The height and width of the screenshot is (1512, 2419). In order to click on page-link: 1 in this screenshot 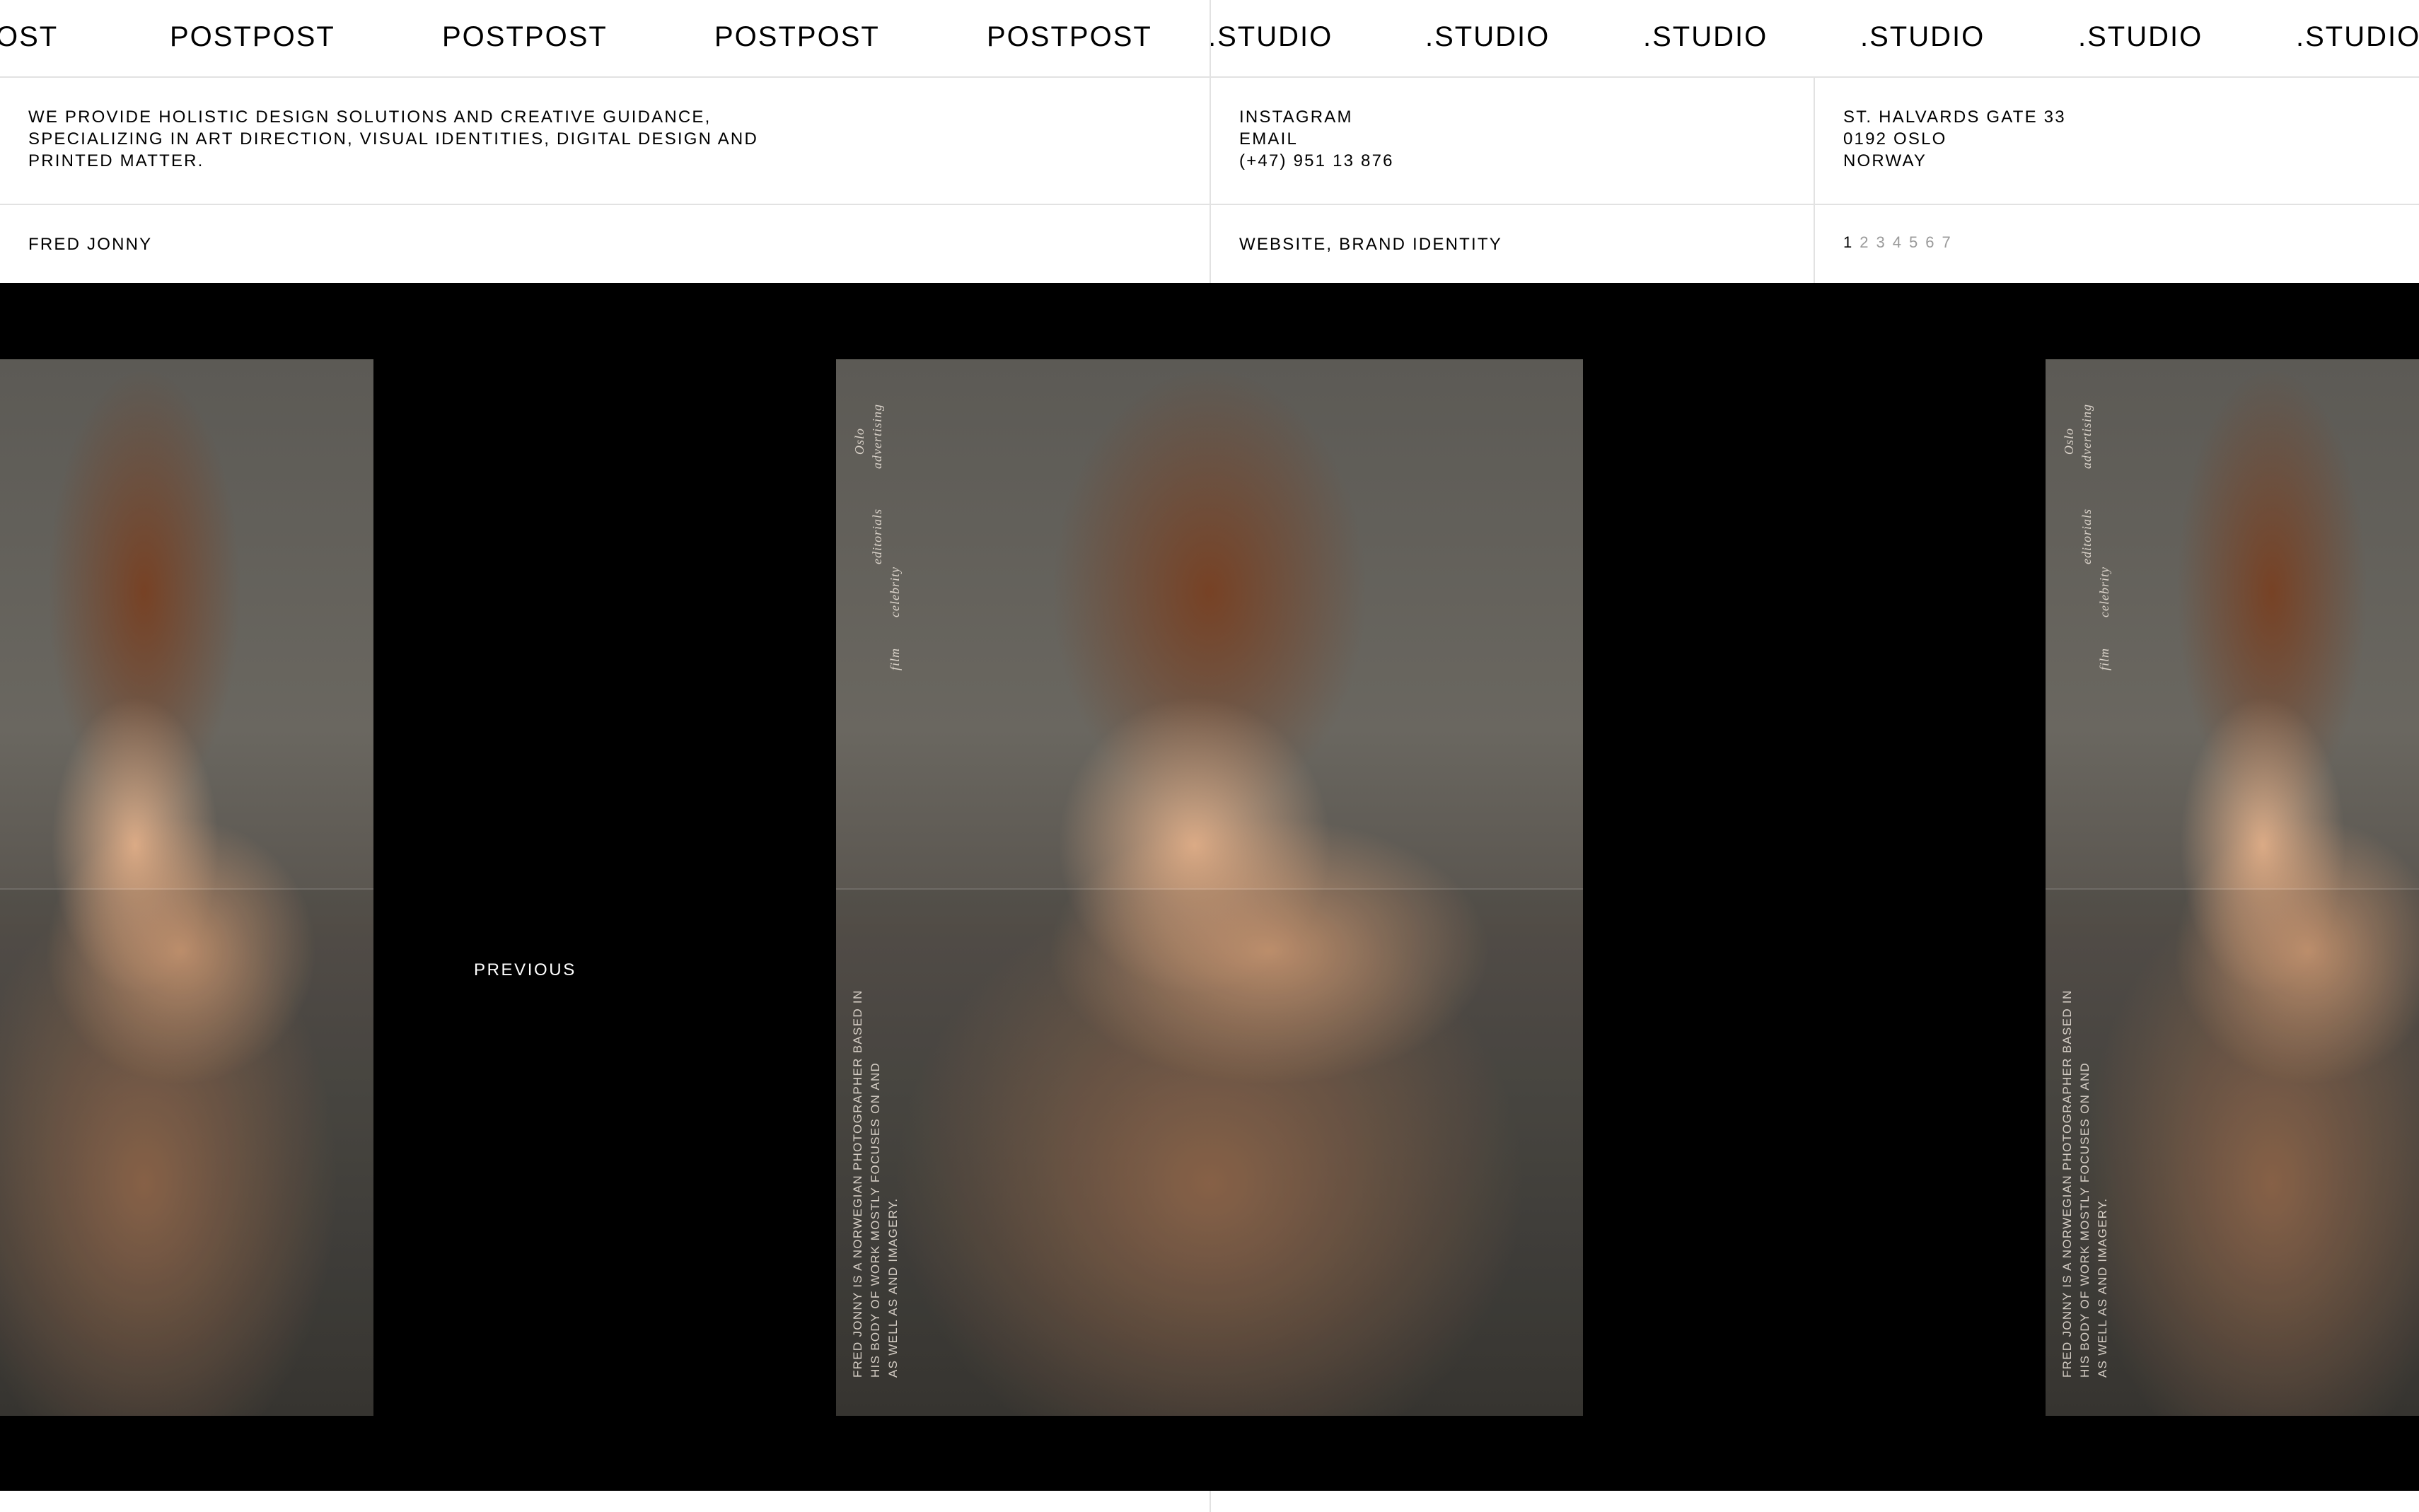, I will do `click(1849, 242)`.